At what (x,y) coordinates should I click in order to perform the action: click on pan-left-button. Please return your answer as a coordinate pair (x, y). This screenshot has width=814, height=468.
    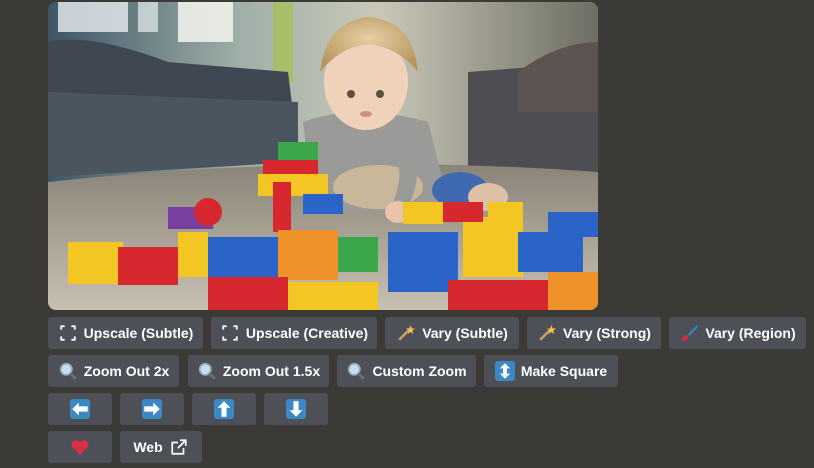
    Looking at the image, I should click on (80, 409).